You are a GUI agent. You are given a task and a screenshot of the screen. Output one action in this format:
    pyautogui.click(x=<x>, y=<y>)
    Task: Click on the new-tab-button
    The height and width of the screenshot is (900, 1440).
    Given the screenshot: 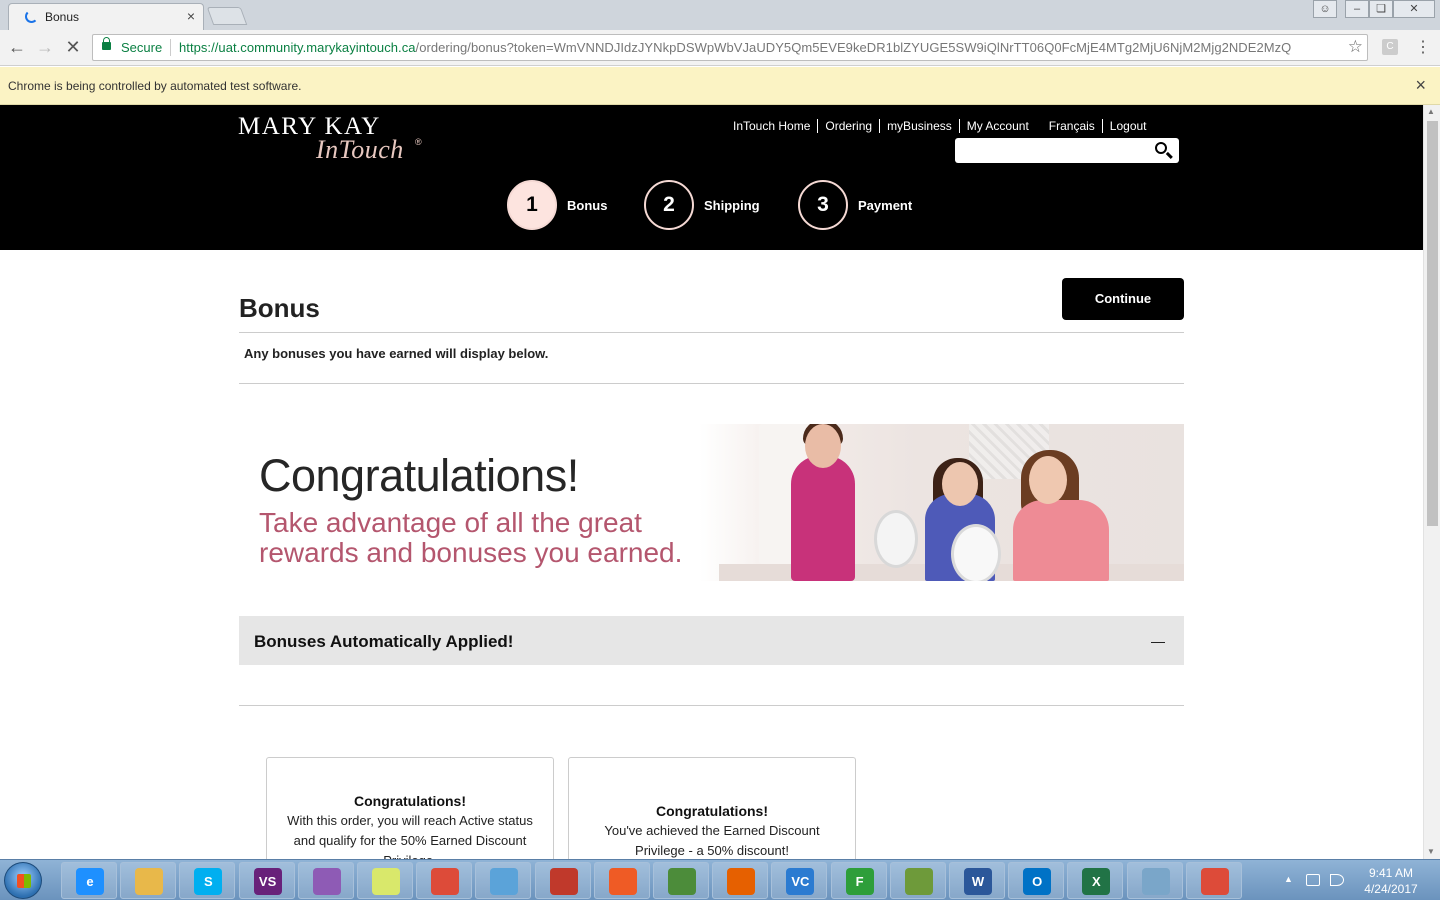 What is the action you would take?
    pyautogui.click(x=227, y=16)
    